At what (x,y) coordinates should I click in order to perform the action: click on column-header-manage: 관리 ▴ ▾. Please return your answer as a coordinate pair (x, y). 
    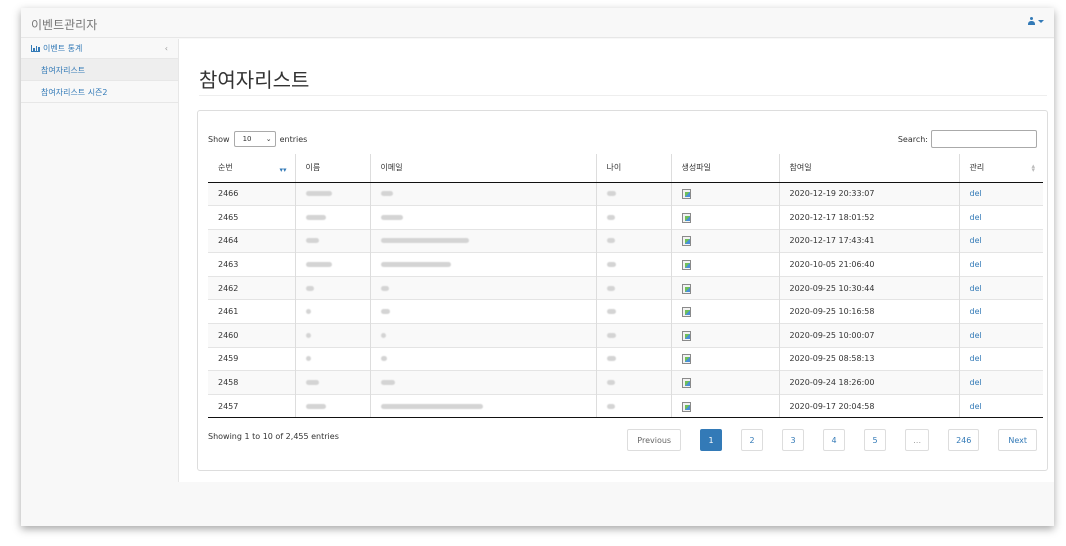
    Looking at the image, I should click on (1000, 168).